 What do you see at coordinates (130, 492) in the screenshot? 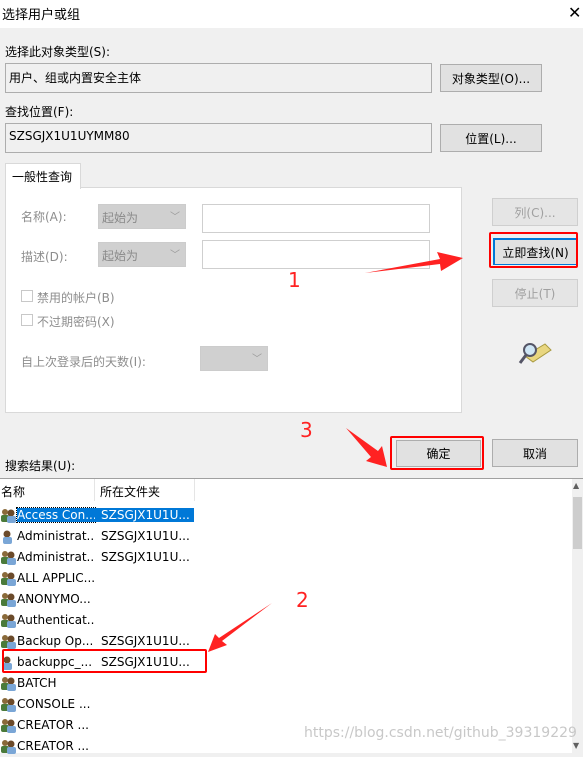
I see `header-label: 所在文件夹` at bounding box center [130, 492].